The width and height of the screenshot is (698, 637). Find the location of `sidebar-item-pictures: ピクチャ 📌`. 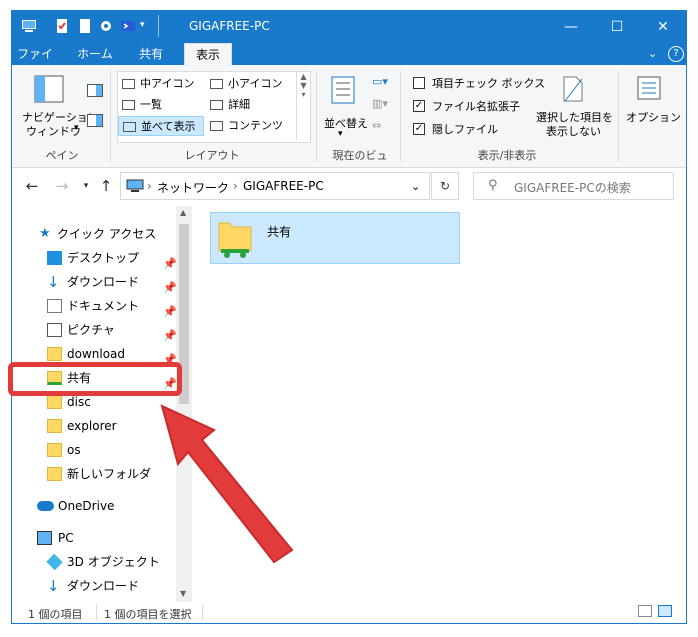

sidebar-item-pictures: ピクチャ 📌 is located at coordinates (94, 330).